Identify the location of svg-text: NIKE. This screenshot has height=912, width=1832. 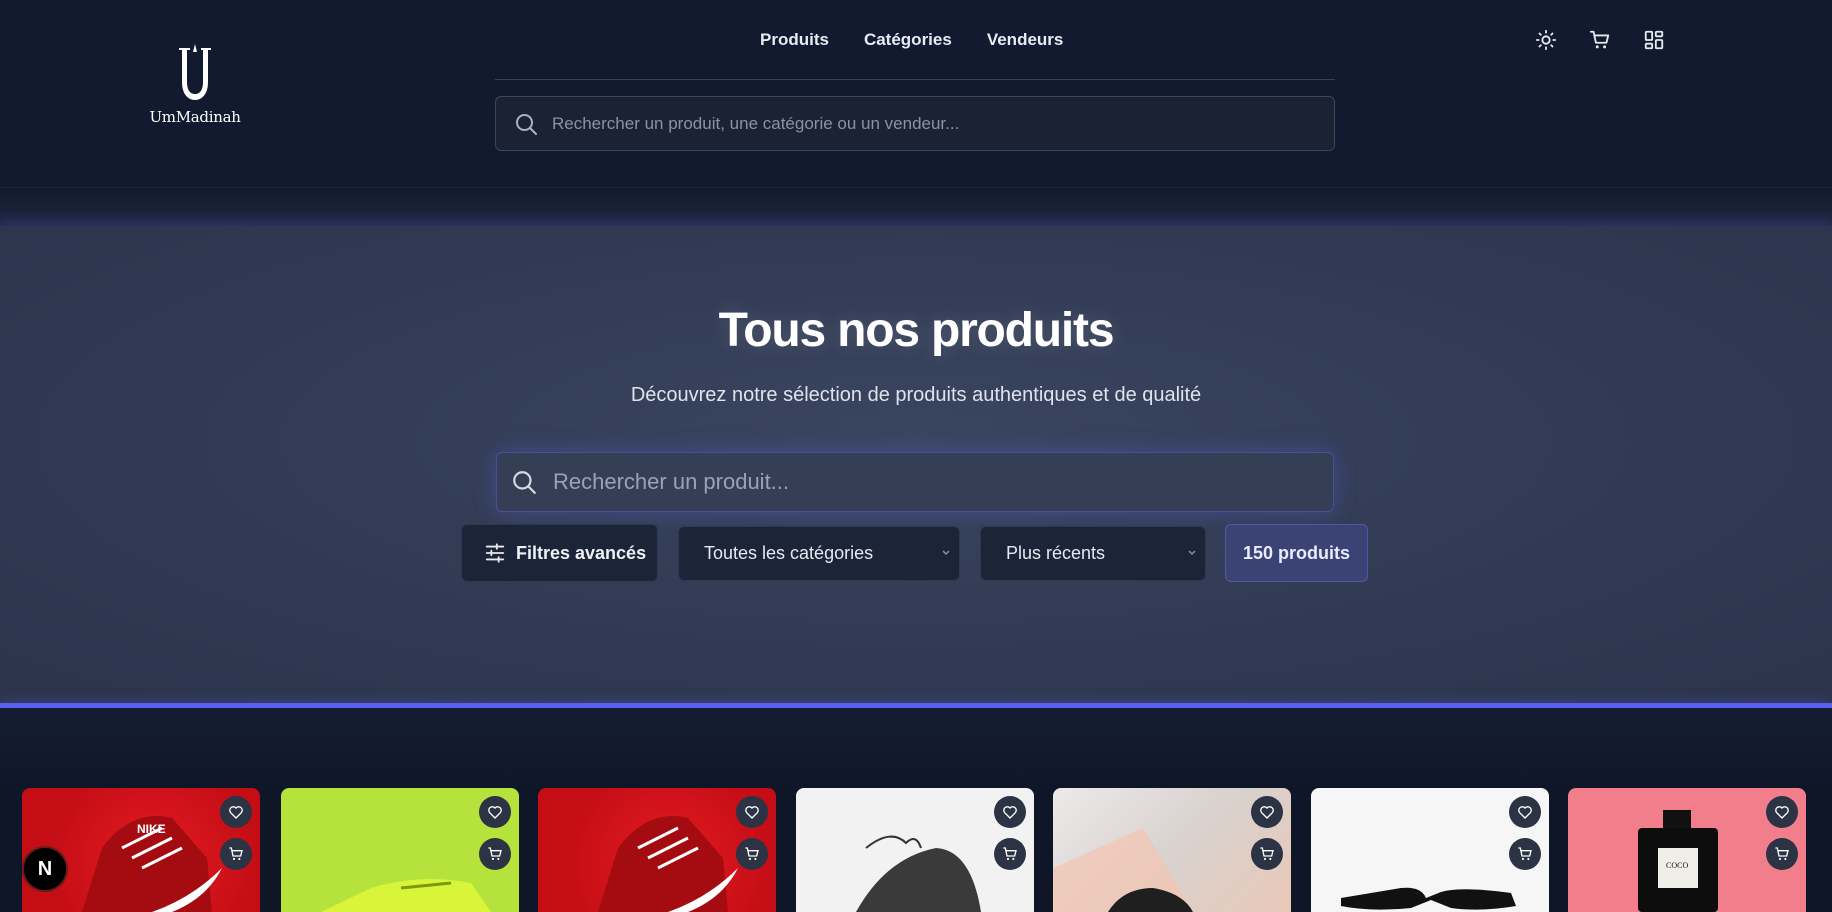
(151, 829).